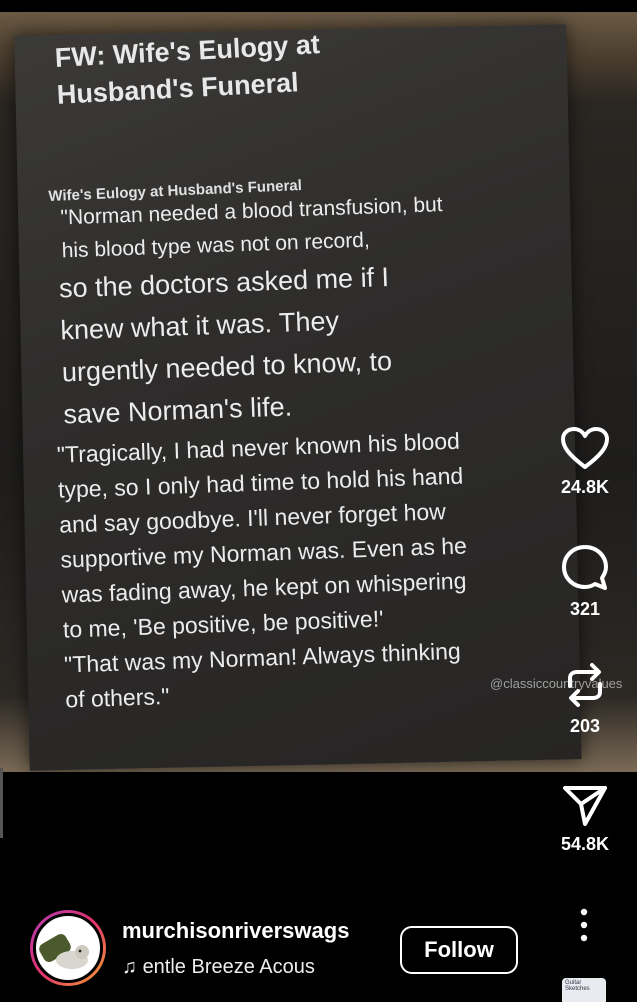 Image resolution: width=637 pixels, height=1002 pixels. Describe the element at coordinates (585, 805) in the screenshot. I see `send-icon` at that location.